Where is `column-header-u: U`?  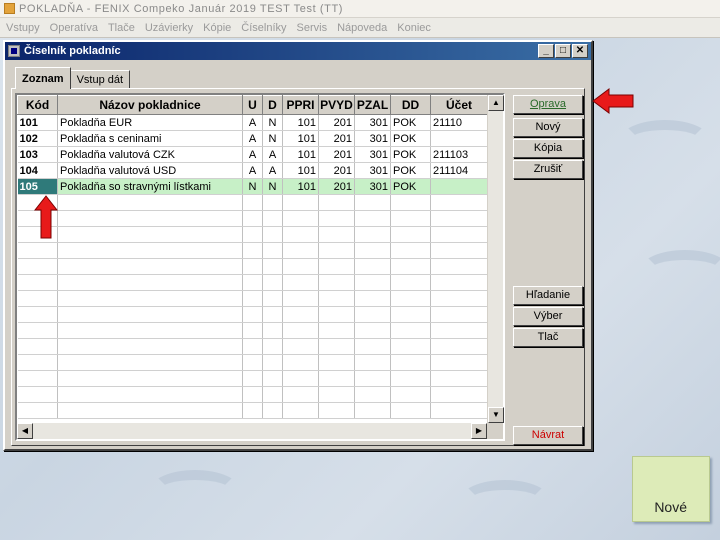 column-header-u: U is located at coordinates (252, 105).